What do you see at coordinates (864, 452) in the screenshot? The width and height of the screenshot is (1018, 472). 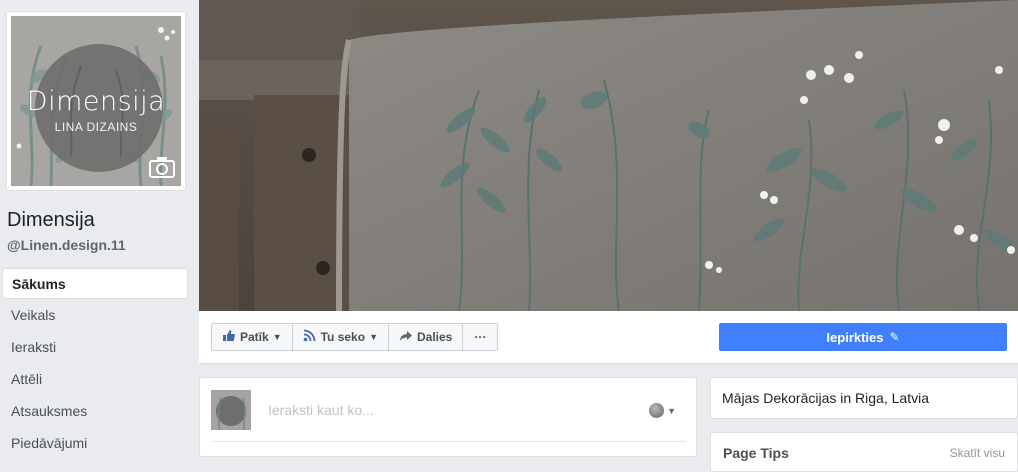 I see `page-tips-card: Page Tips Skatīt visu` at bounding box center [864, 452].